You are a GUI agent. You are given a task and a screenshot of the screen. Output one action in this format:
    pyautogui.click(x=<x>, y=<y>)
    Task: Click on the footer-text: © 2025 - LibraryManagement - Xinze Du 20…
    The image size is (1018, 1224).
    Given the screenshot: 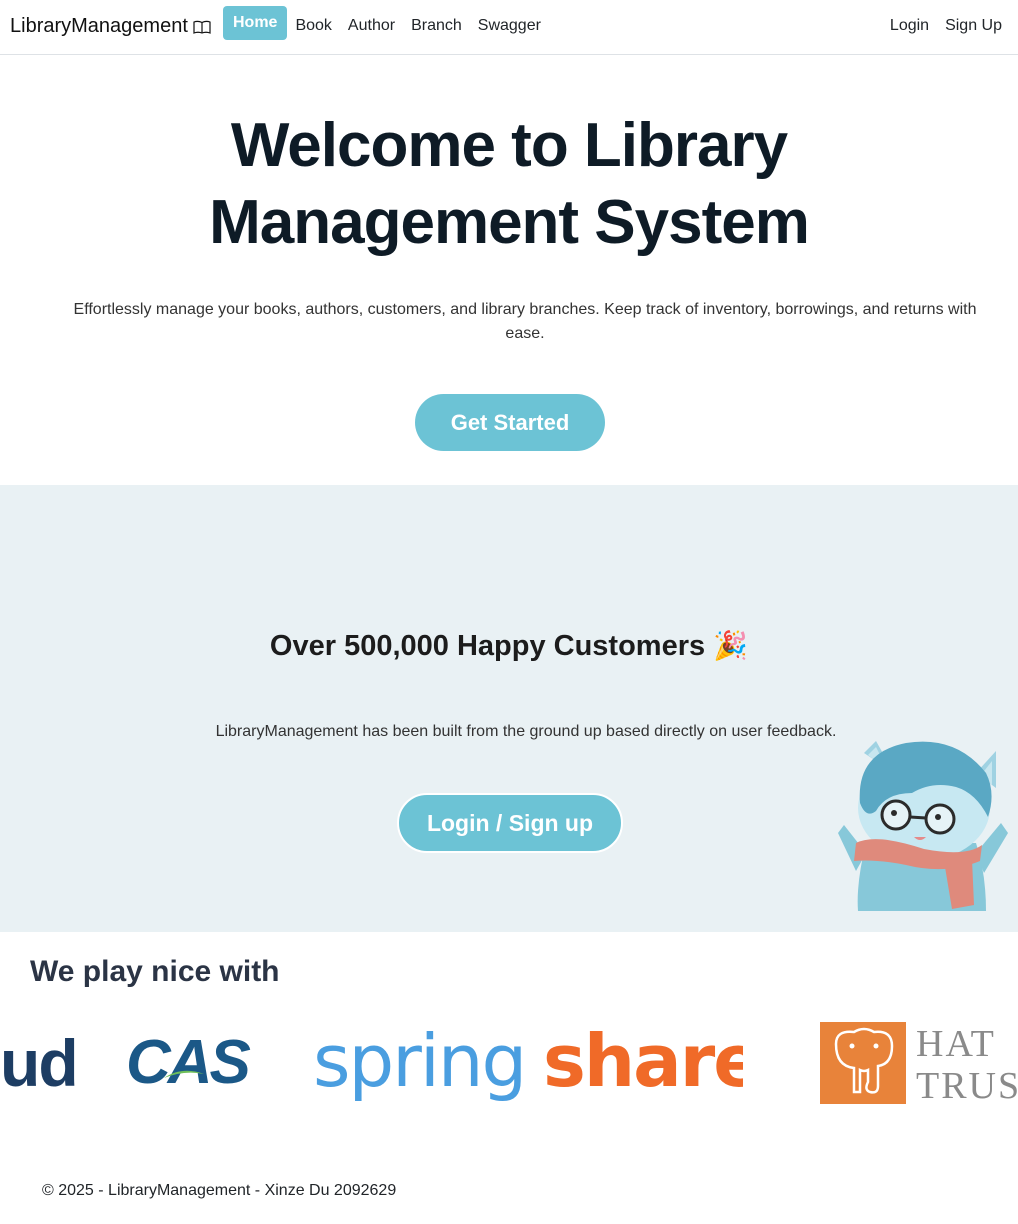 What is the action you would take?
    pyautogui.click(x=219, y=1190)
    